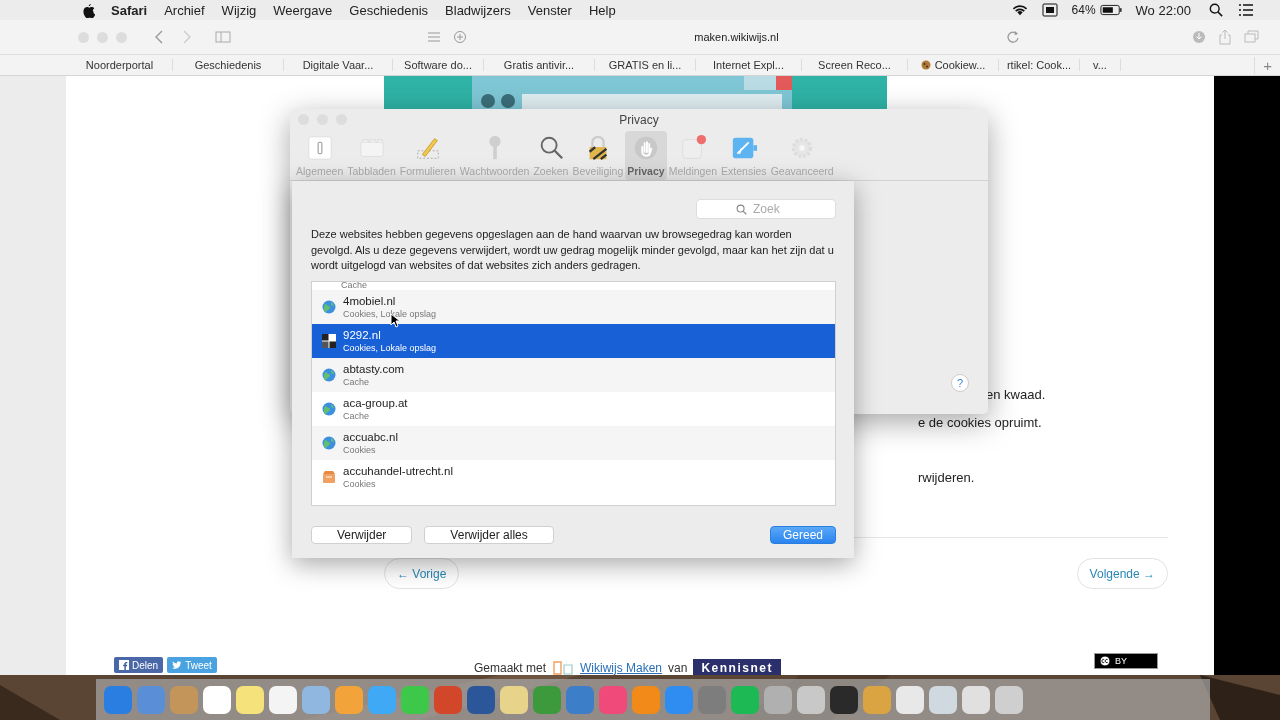 The height and width of the screenshot is (720, 1280). What do you see at coordinates (370, 300) in the screenshot?
I see `website-name: 4mobiel.nl` at bounding box center [370, 300].